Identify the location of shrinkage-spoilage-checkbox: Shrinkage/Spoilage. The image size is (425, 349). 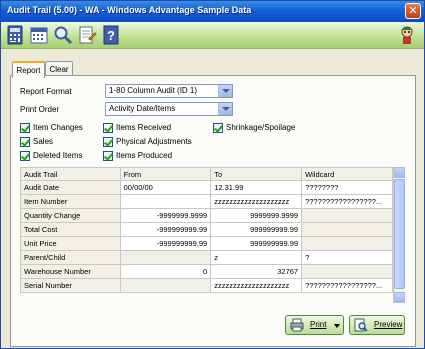
(254, 128).